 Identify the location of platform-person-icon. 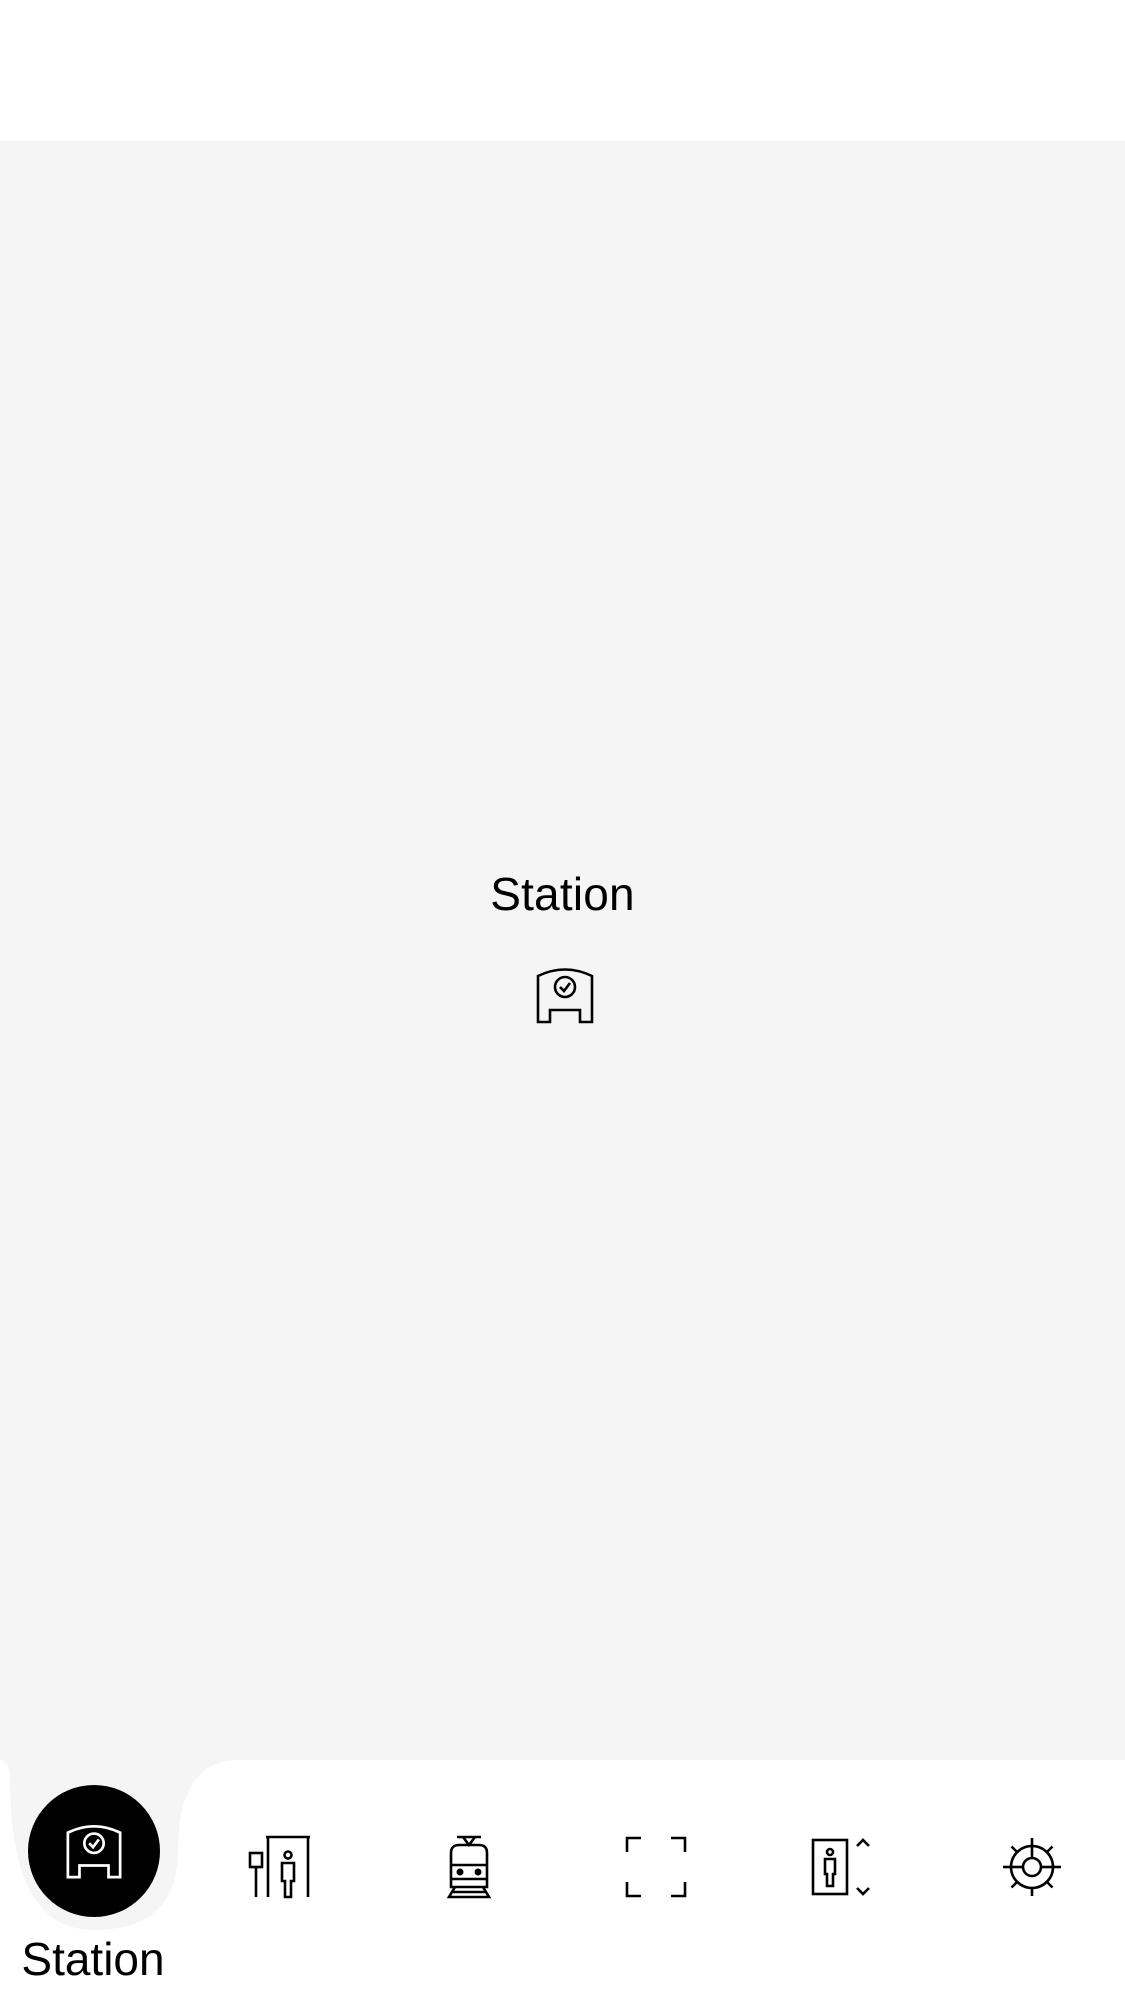
(279, 1867).